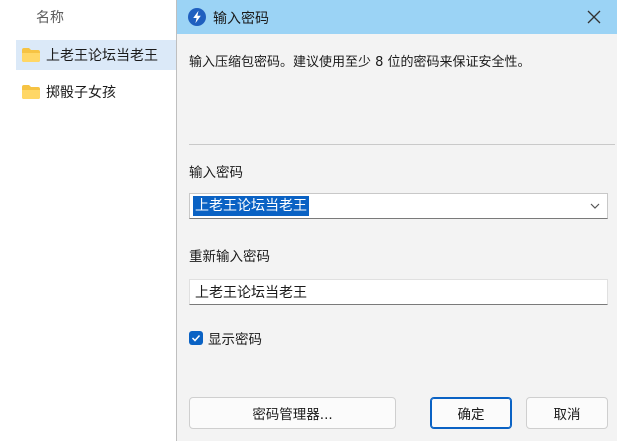 Image resolution: width=617 pixels, height=441 pixels. I want to click on list-item: 上老王论坛当老王, so click(96, 55).